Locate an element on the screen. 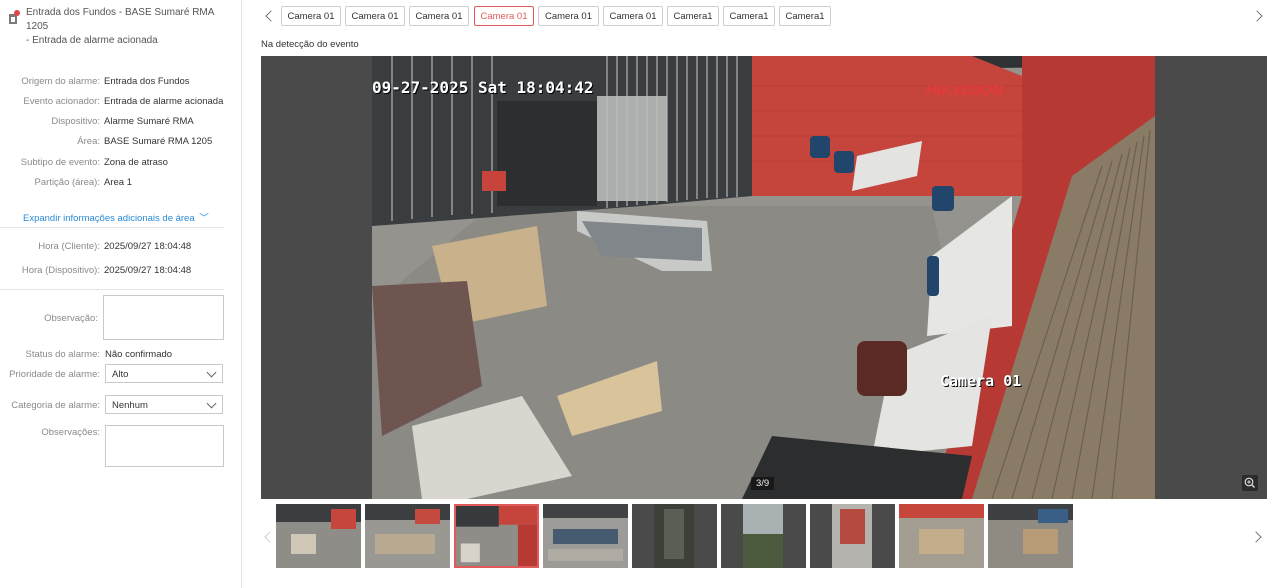  detail-label: Origem do alarme: is located at coordinates (60, 81).